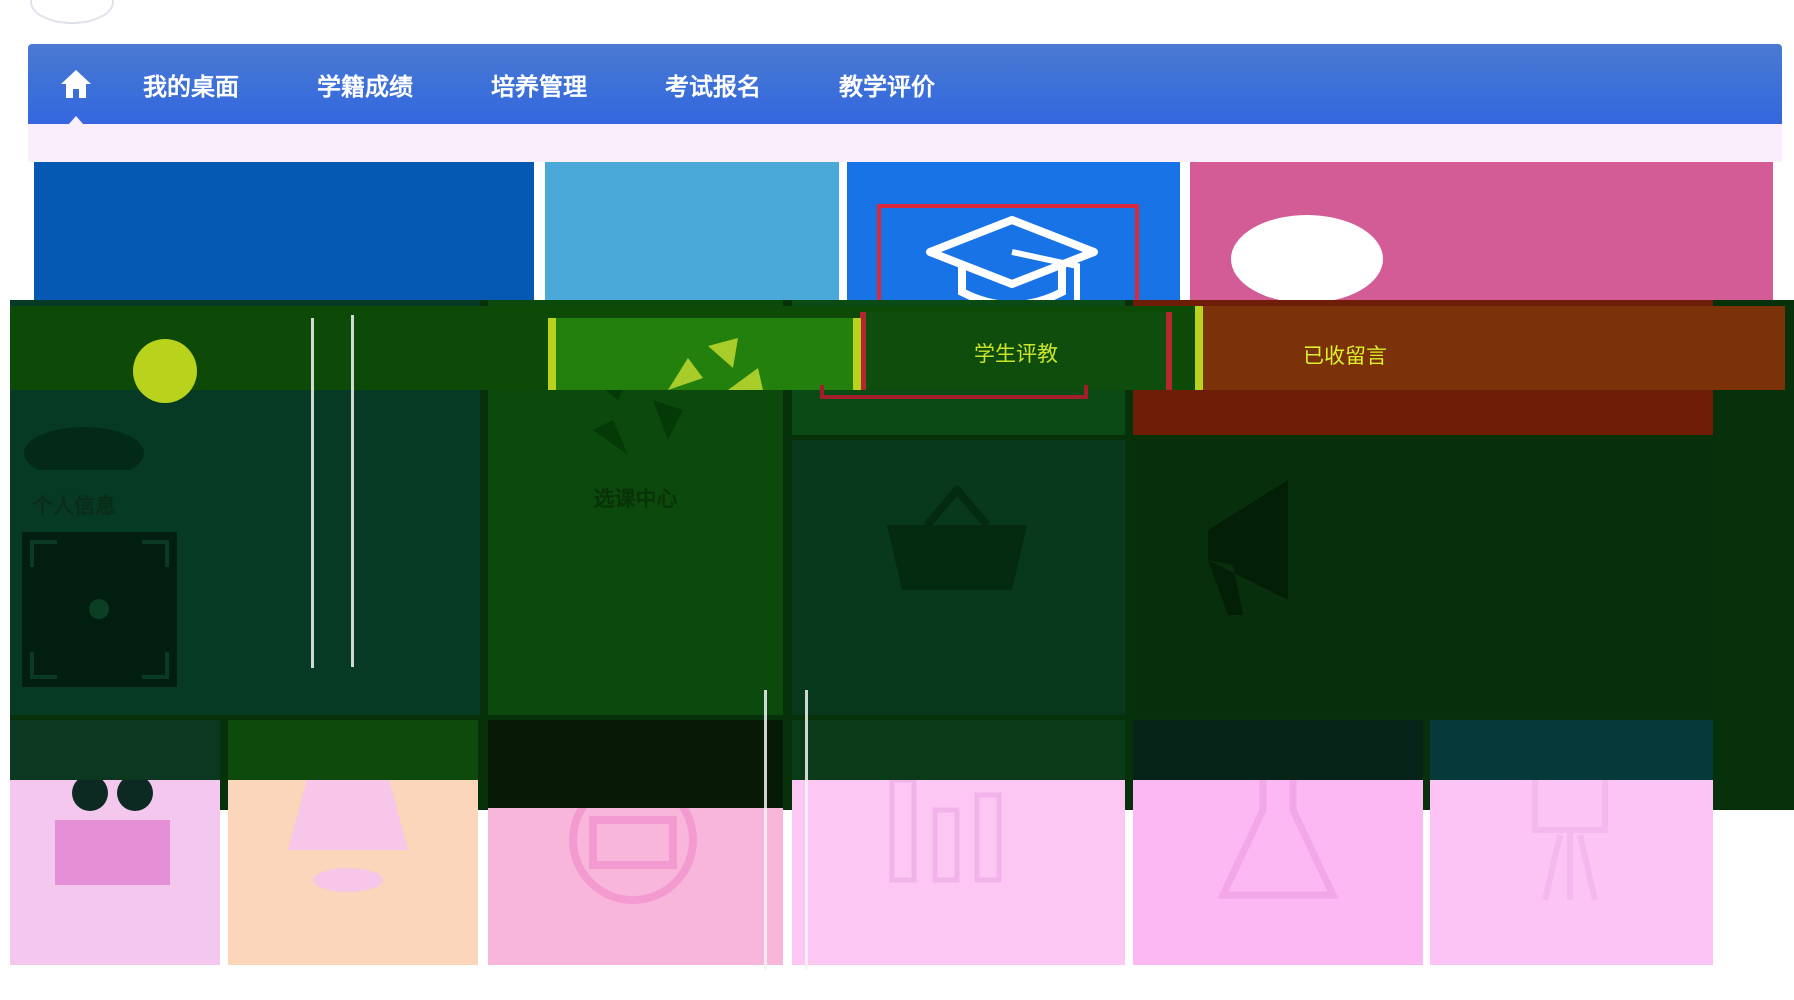 This screenshot has width=1794, height=1000. What do you see at coordinates (1423, 577) in the screenshot?
I see `tile-notice` at bounding box center [1423, 577].